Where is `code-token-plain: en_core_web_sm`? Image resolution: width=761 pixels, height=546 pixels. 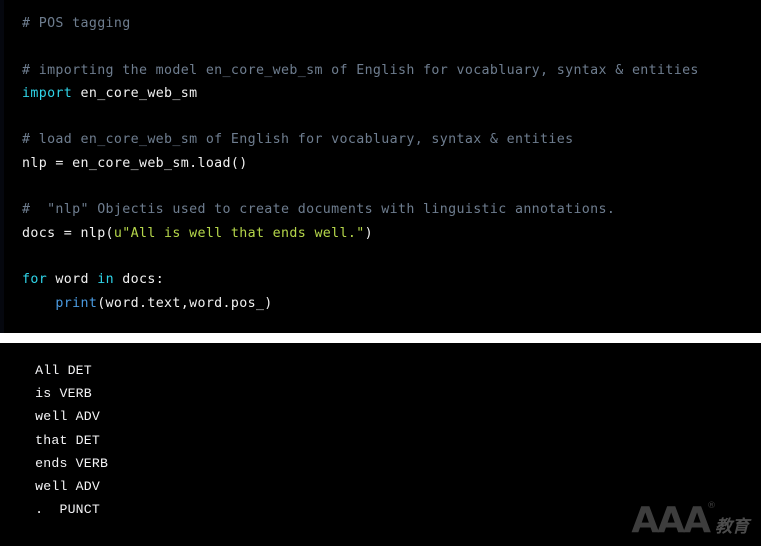 code-token-plain: en_core_web_sm is located at coordinates (135, 93).